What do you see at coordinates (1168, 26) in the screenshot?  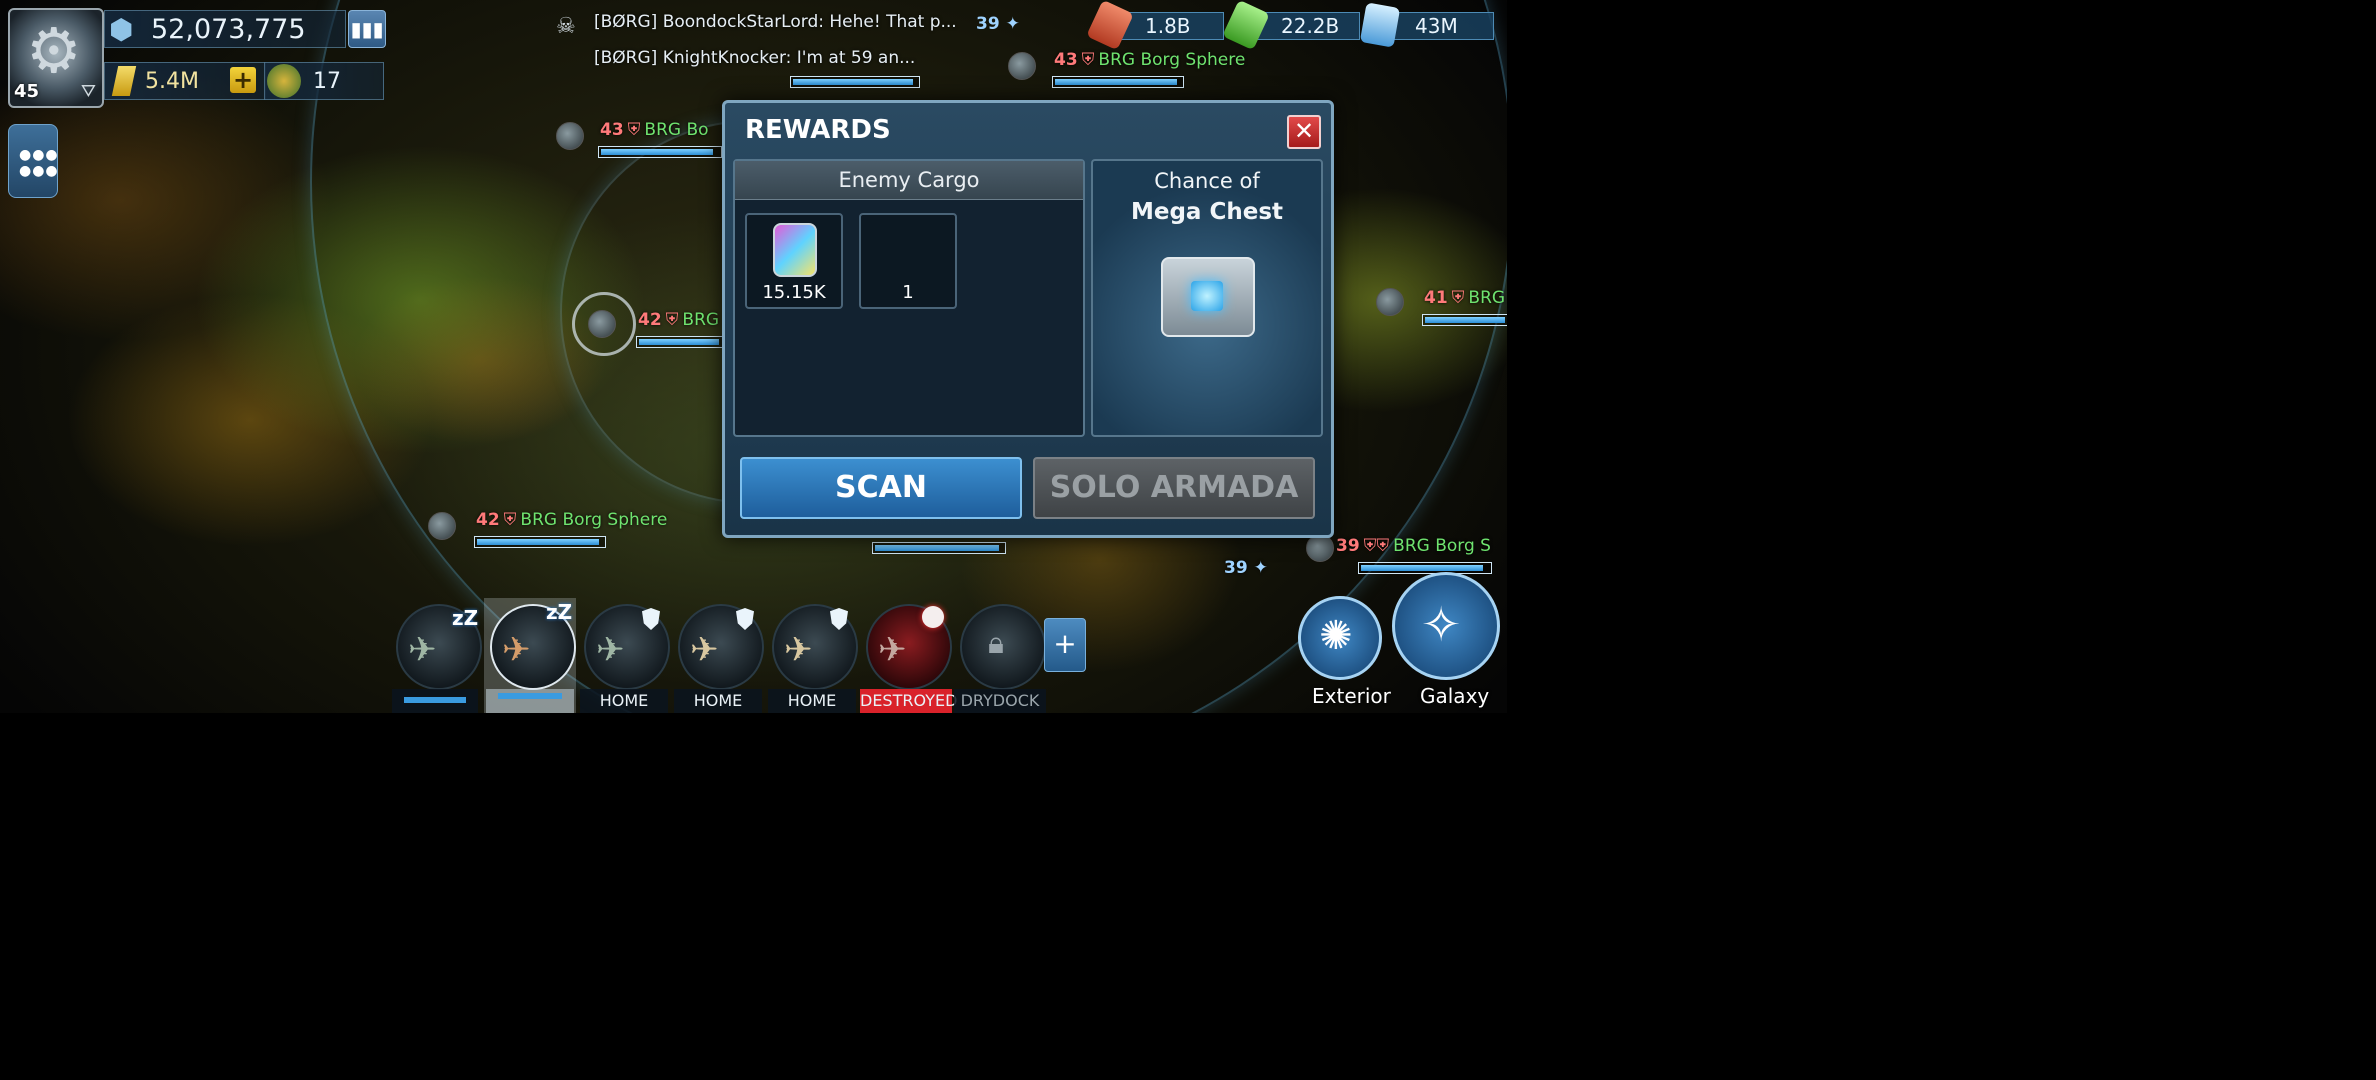 I see `parsteel-value: 1.8B` at bounding box center [1168, 26].